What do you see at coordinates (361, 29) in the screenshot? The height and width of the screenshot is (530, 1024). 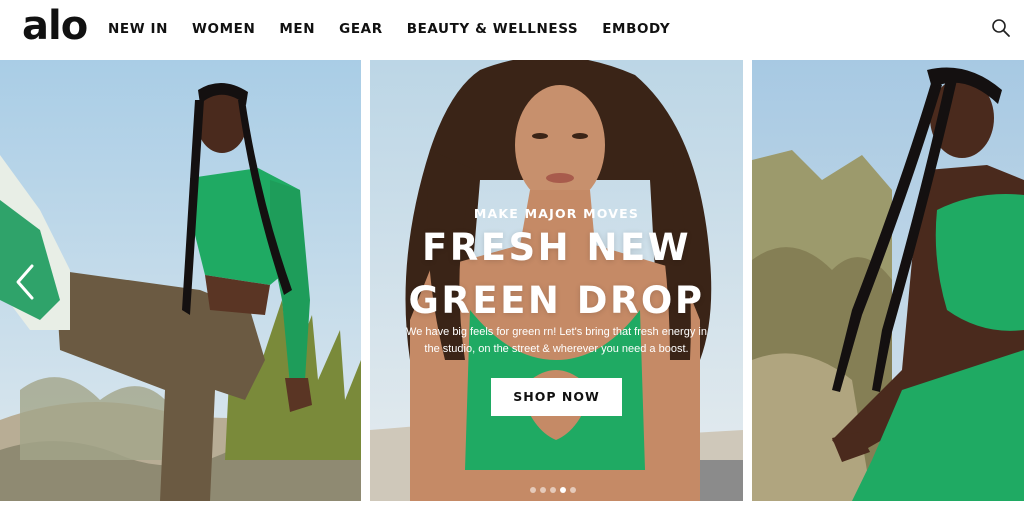 I see `nav-item-gear: GEAR` at bounding box center [361, 29].